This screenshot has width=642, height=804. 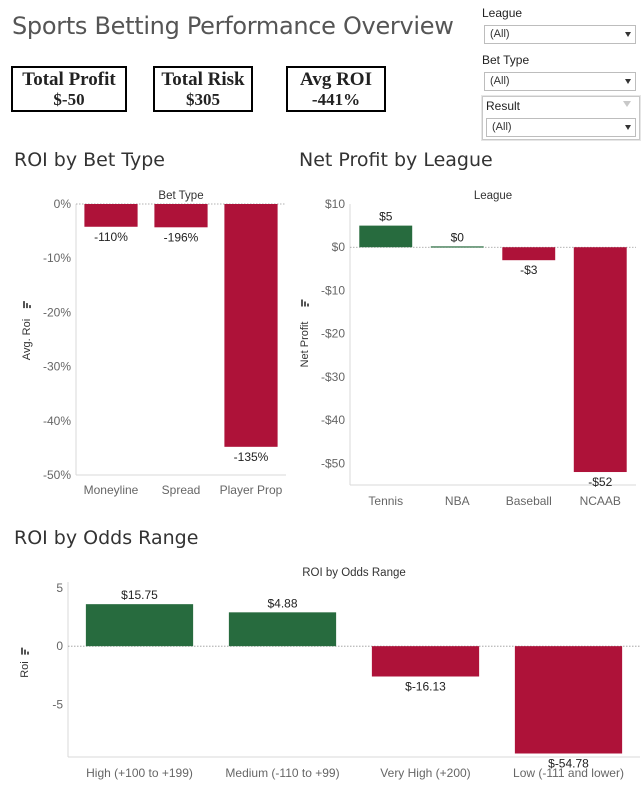 What do you see at coordinates (336, 79) in the screenshot?
I see `kpi-avg-roi-label: Avg ROI` at bounding box center [336, 79].